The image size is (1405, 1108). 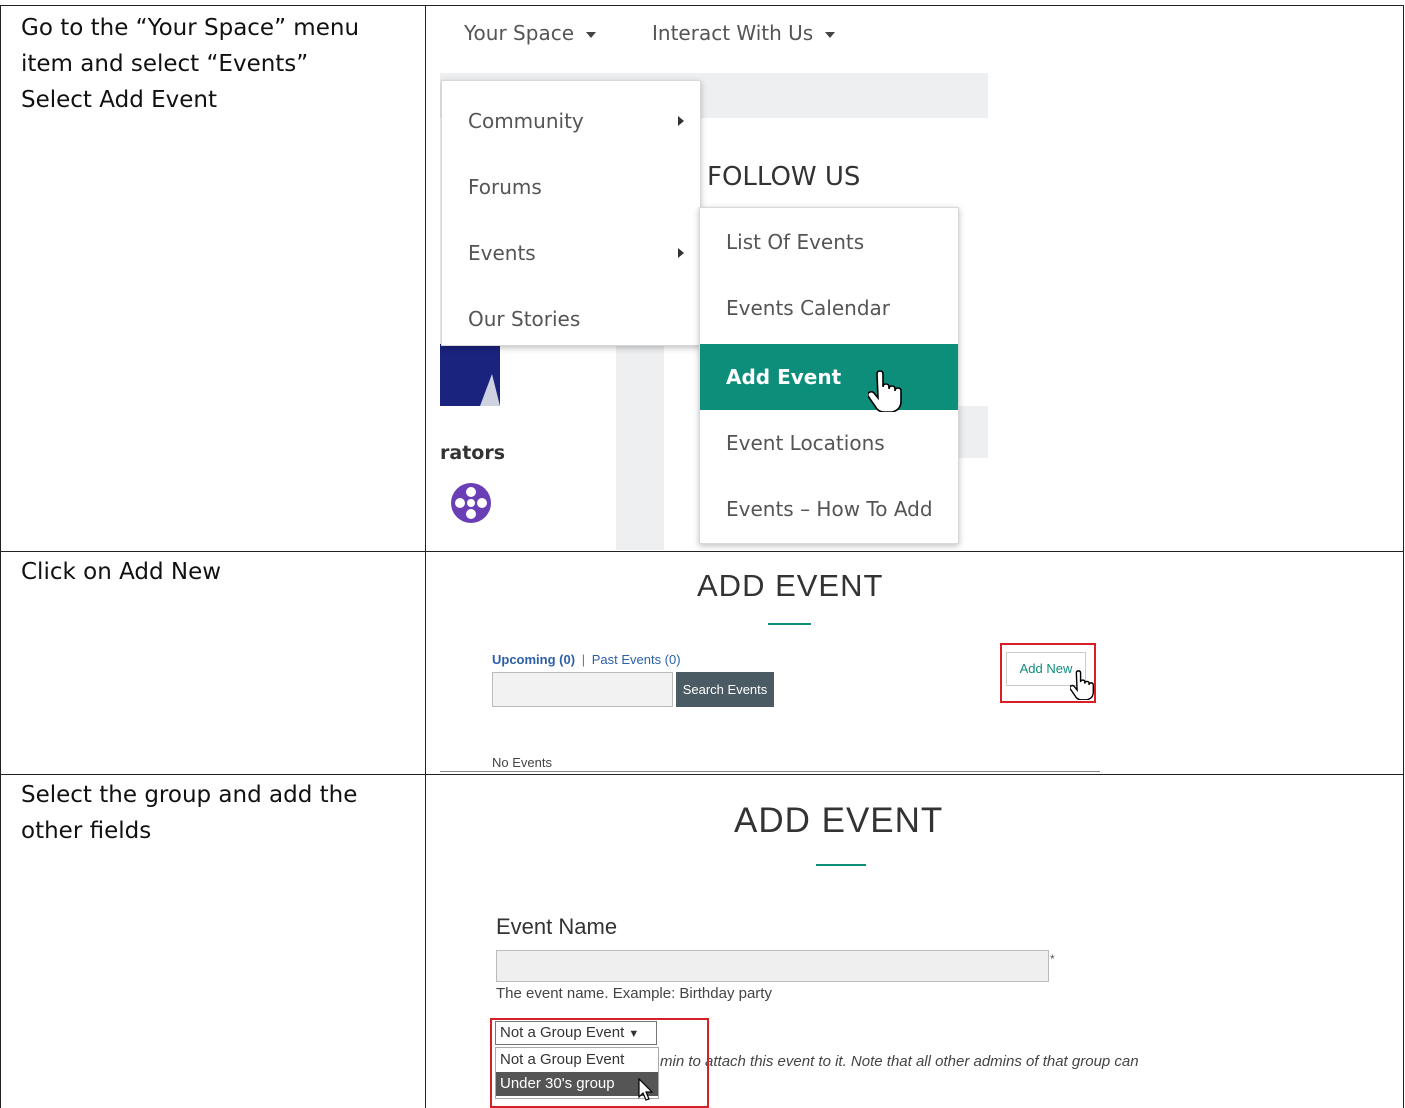 I want to click on submenu-item-events-calendar: Events Calendar, so click(x=829, y=308).